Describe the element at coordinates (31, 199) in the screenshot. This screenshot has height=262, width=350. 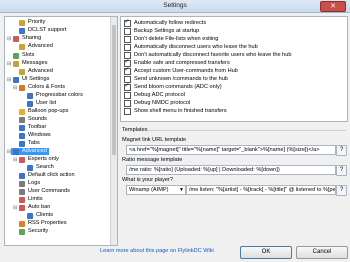
I see `tree-item-limits: Limits` at that location.